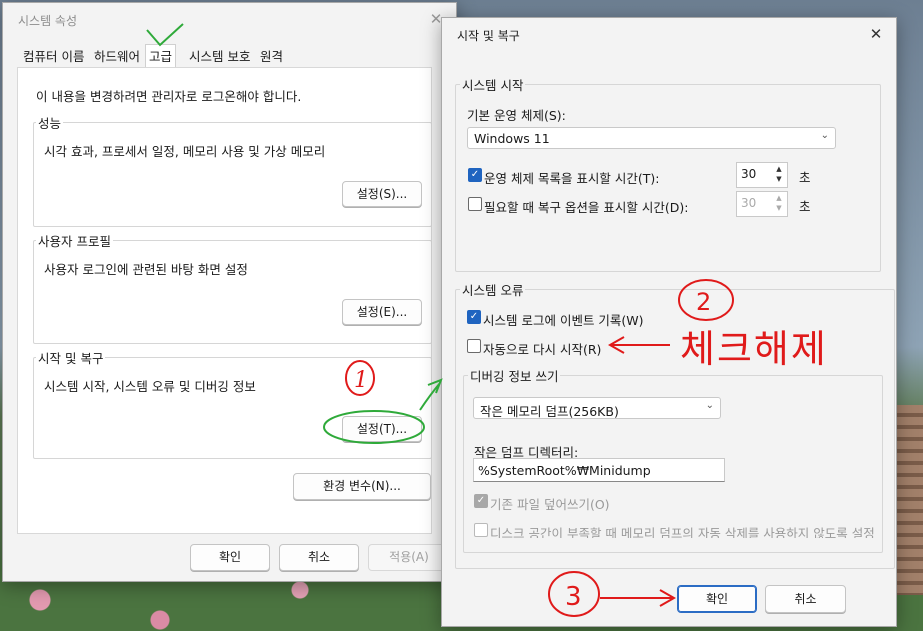 This screenshot has width=923, height=631. What do you see at coordinates (549, 411) in the screenshot?
I see `debug-type-value: 작은 메모리 덤프(256KB)` at bounding box center [549, 411].